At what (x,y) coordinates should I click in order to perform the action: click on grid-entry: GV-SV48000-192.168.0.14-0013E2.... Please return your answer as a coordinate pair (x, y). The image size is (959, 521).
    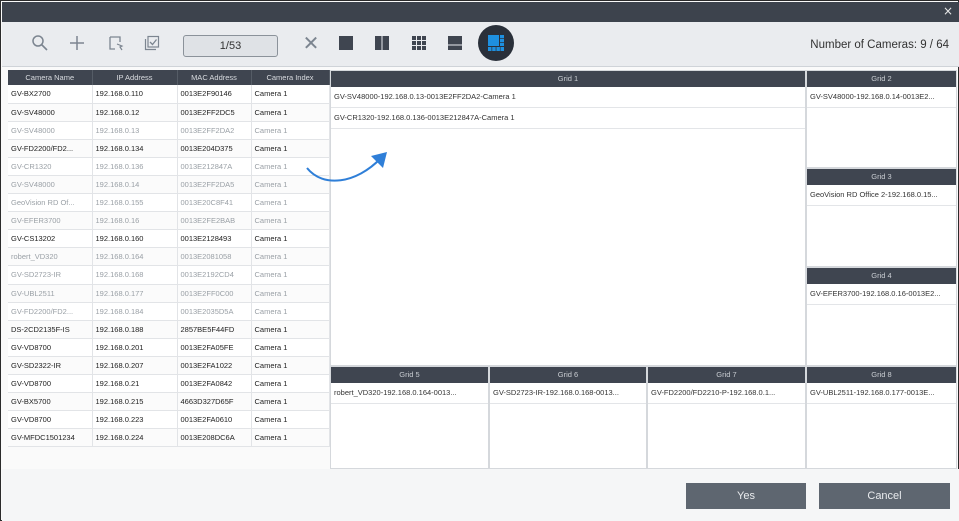
    Looking at the image, I should click on (881, 97).